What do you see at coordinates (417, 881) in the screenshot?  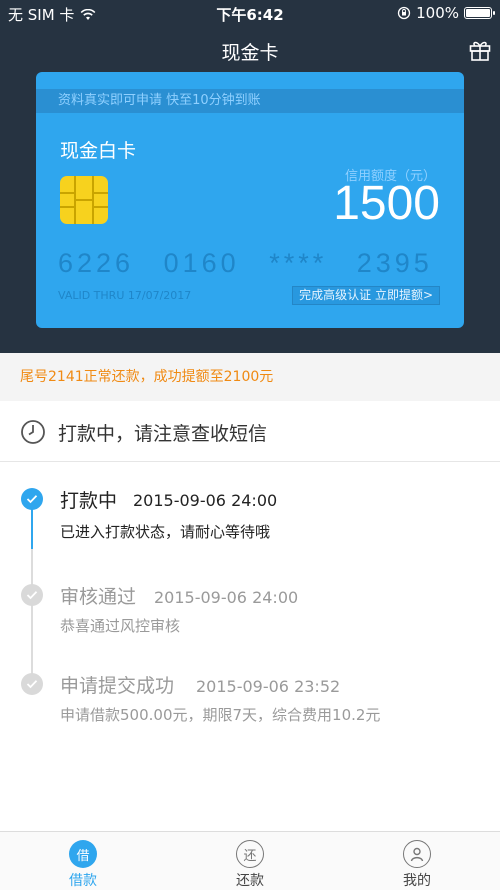 I see `tab-label: 我的` at bounding box center [417, 881].